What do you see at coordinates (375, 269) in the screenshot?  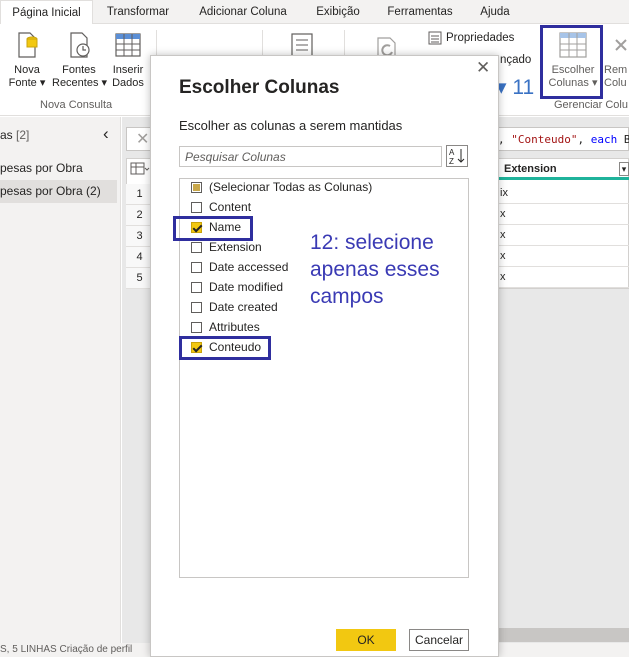 I see `annotation-note: 12: selecione apenas esses campos` at bounding box center [375, 269].